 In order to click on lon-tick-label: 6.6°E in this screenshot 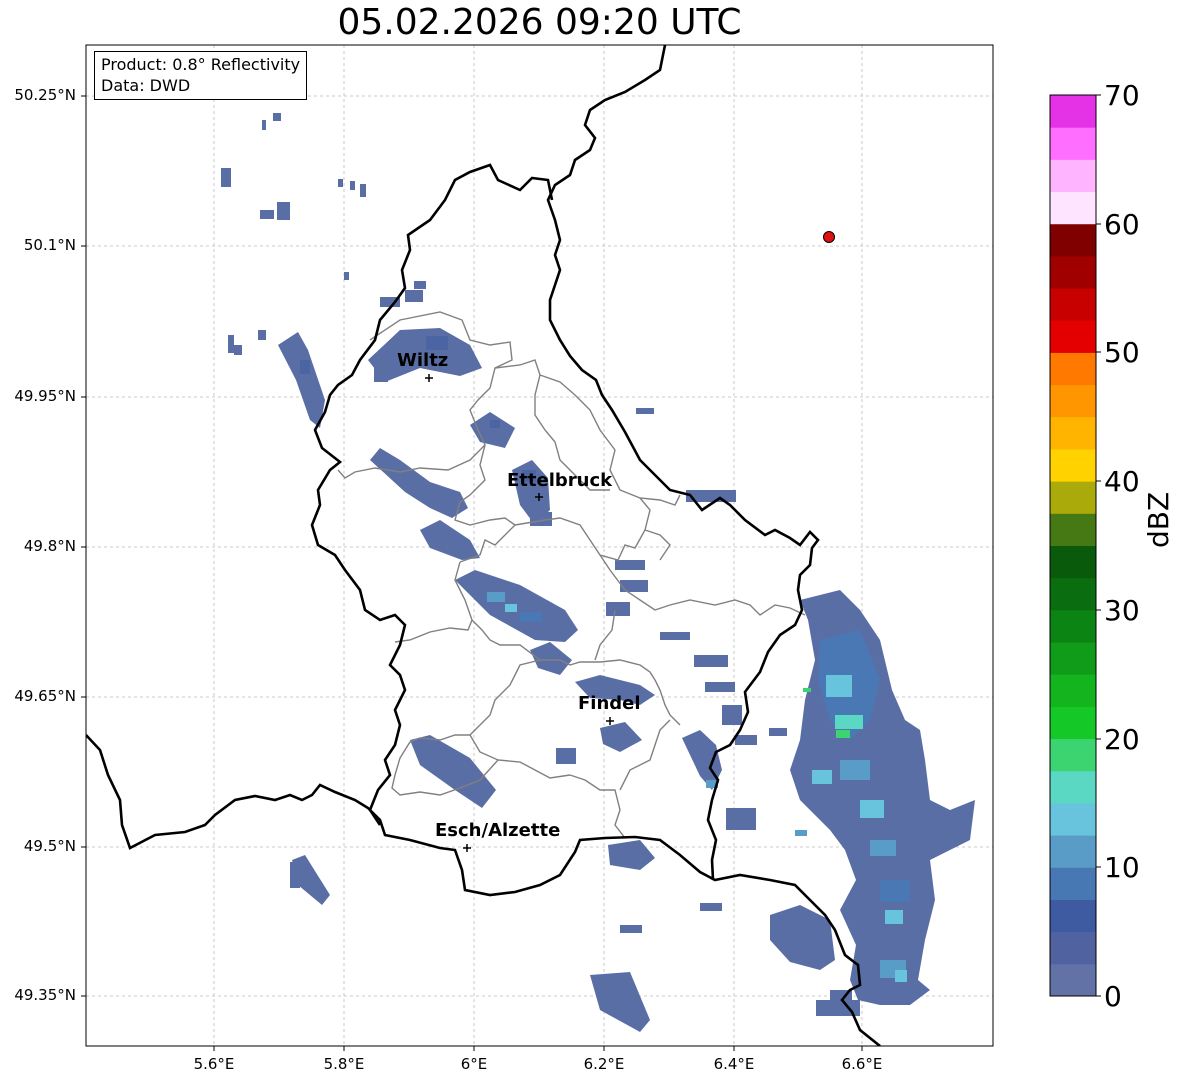, I will do `click(862, 1064)`.